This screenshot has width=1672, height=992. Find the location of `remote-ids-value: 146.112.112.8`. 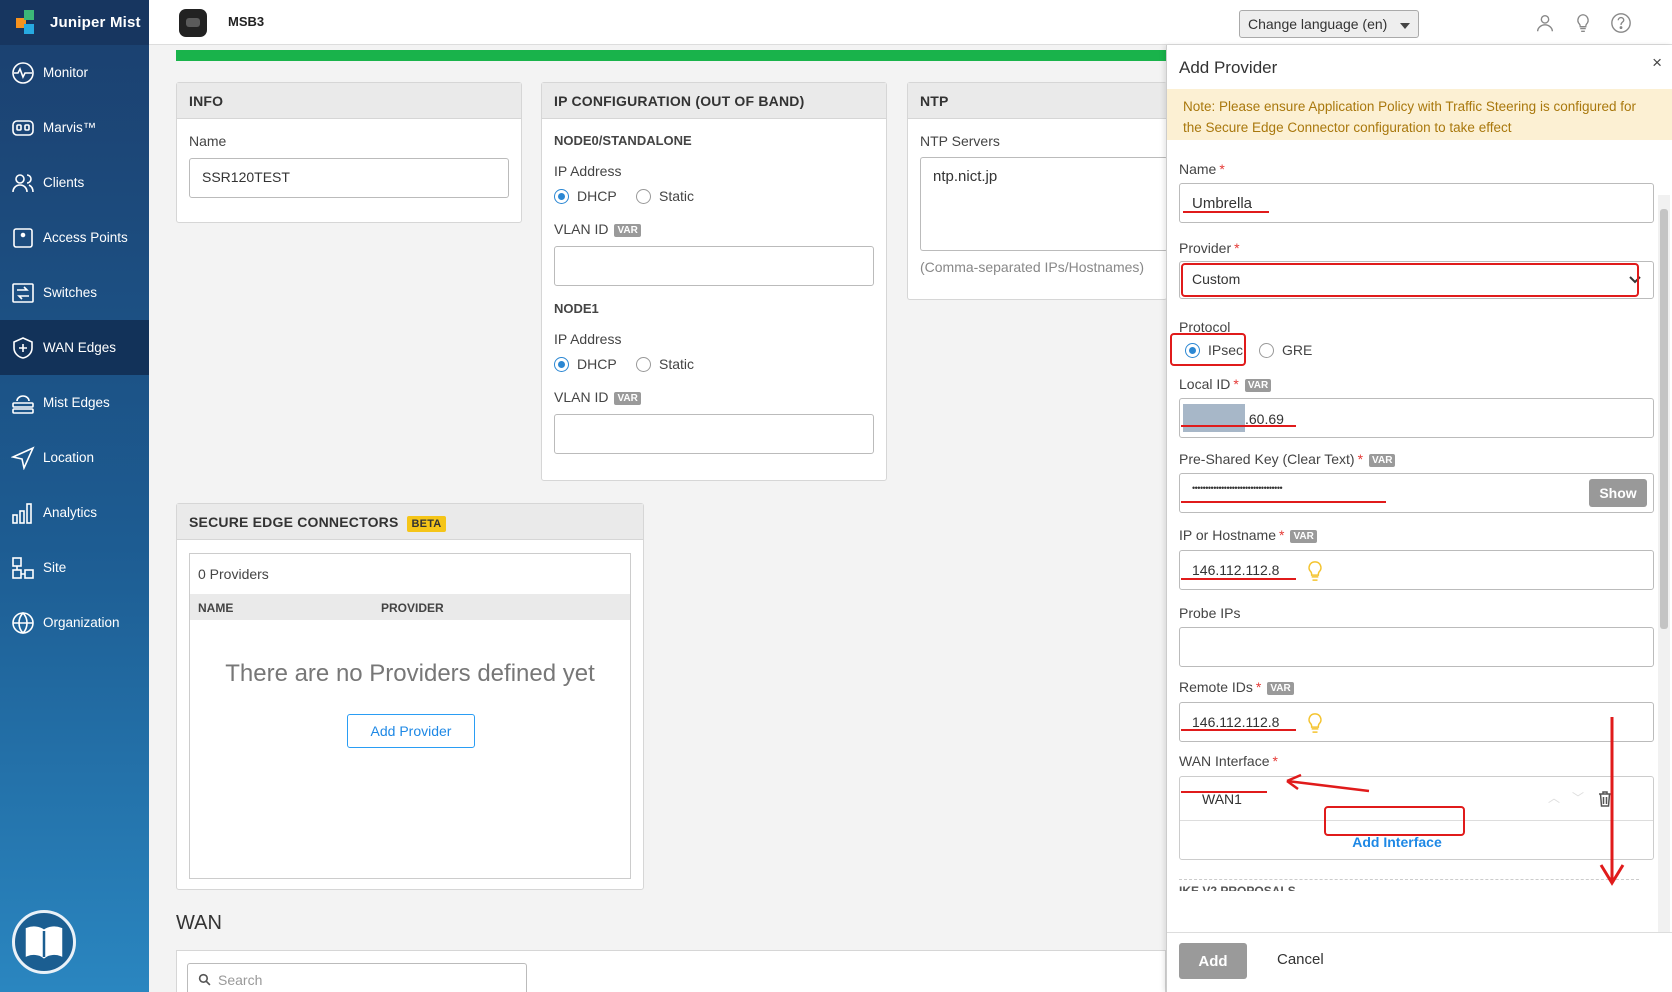

remote-ids-value: 146.112.112.8 is located at coordinates (1236, 722).